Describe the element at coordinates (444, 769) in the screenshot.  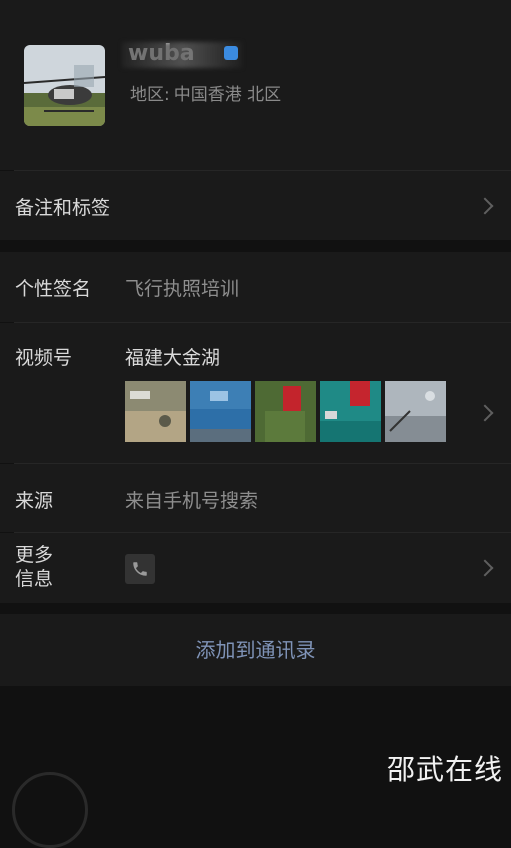
I see `watermark: 邵武在线` at that location.